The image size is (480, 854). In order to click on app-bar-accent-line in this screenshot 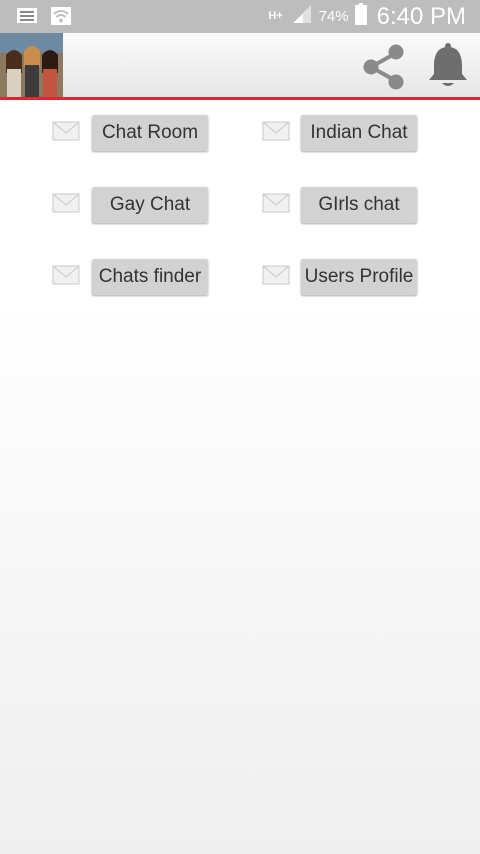, I will do `click(240, 98)`.